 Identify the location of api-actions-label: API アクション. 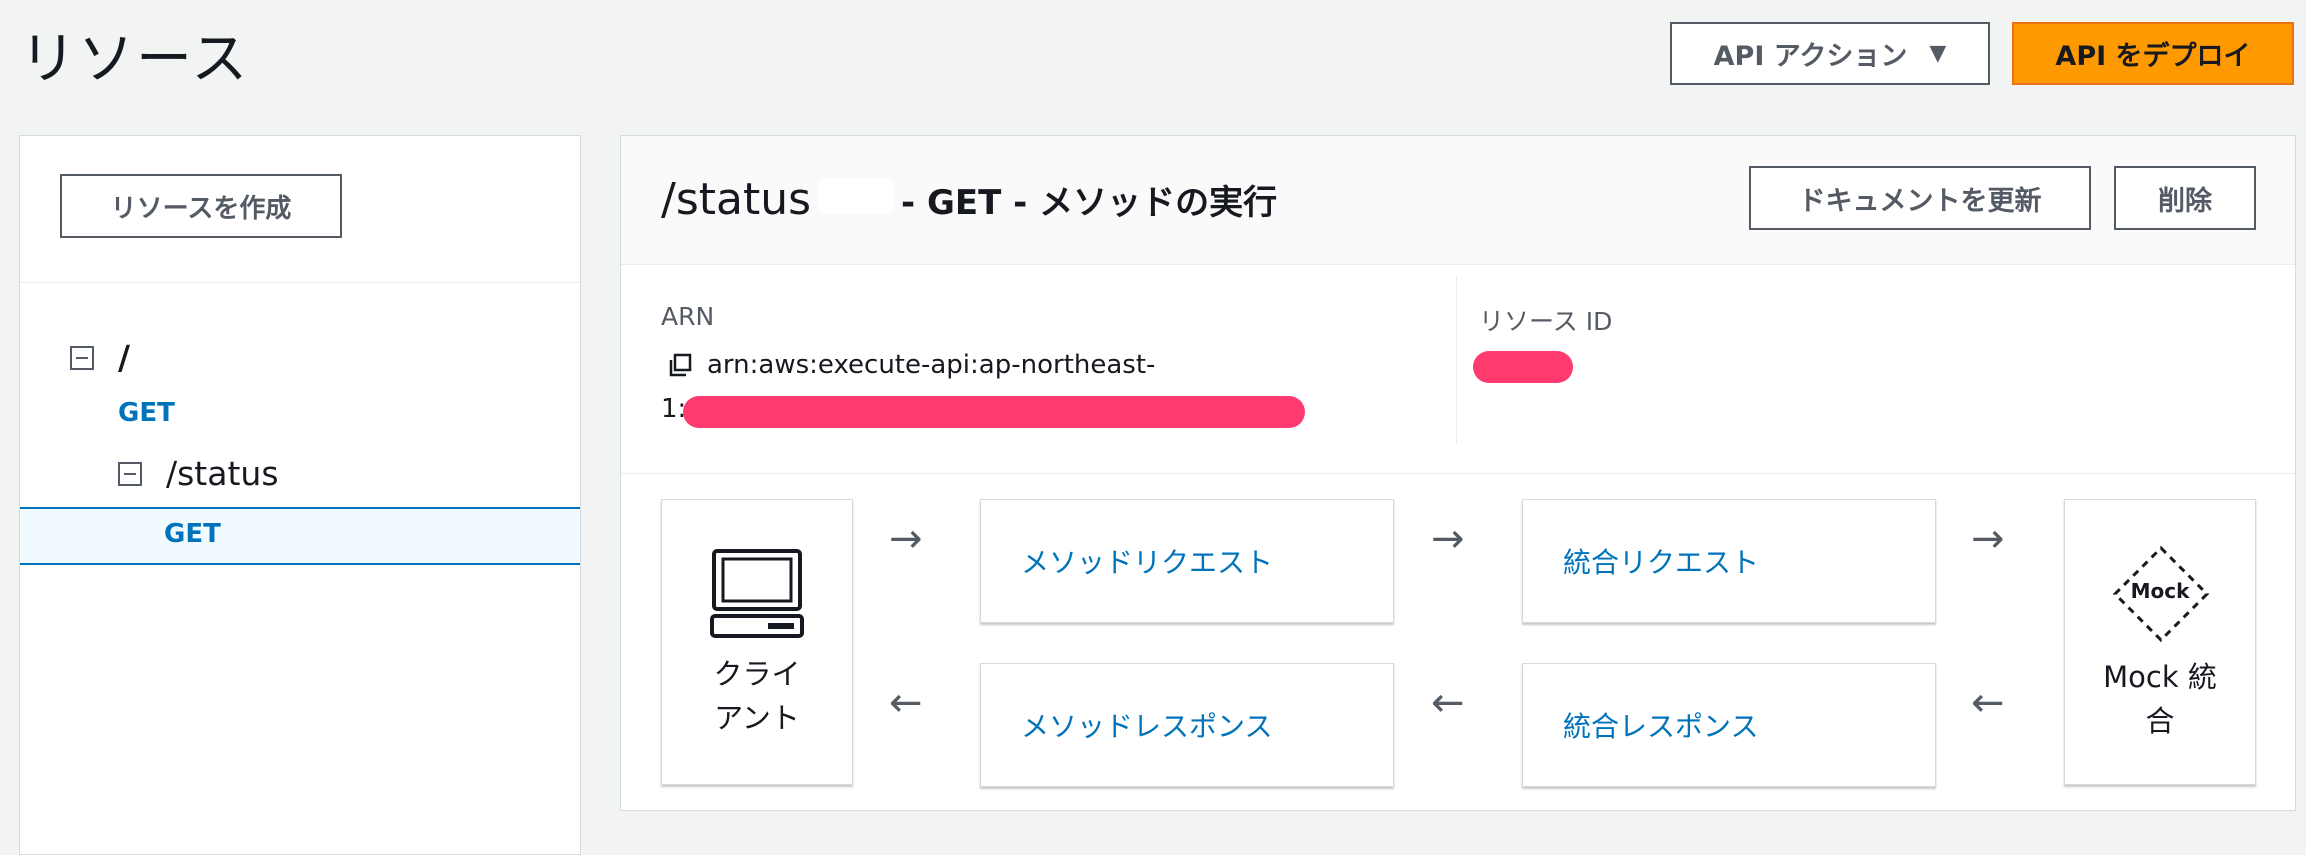
(1810, 56).